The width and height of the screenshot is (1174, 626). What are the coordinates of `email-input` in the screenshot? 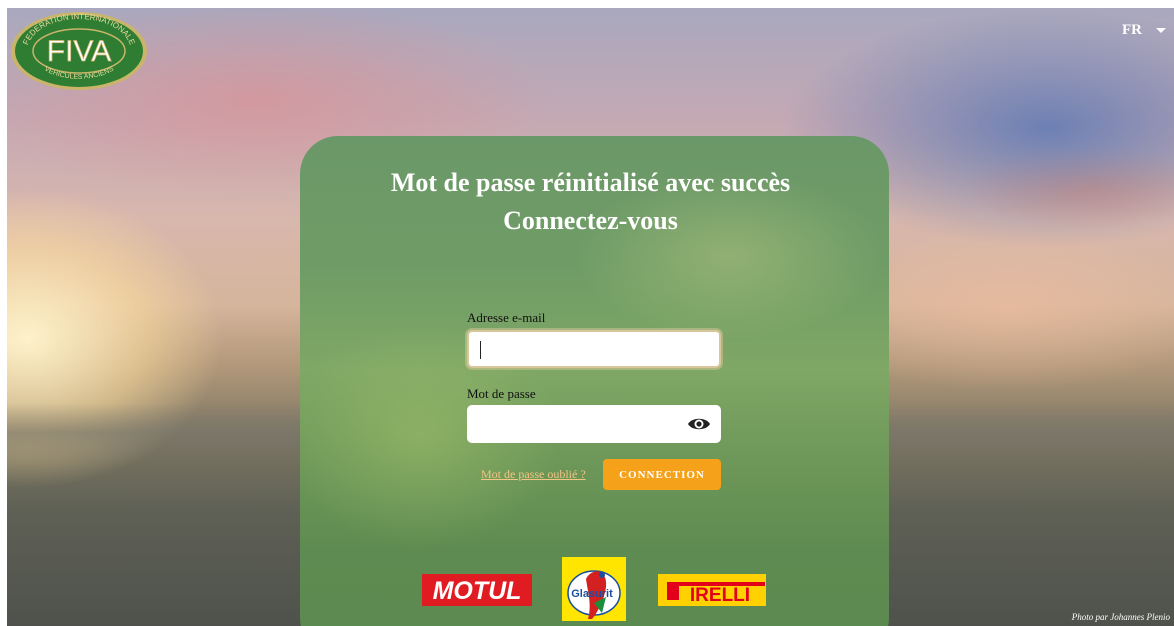 It's located at (594, 349).